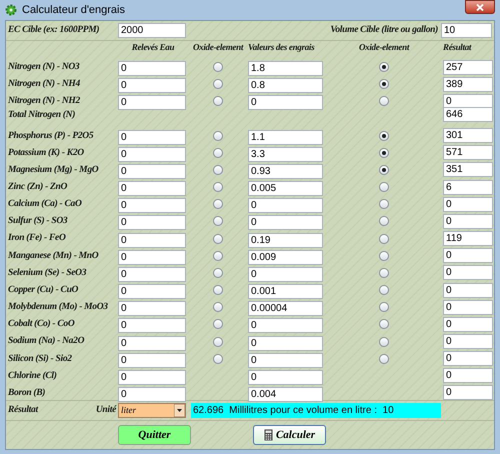 This screenshot has width=500, height=454. What do you see at coordinates (466, 30) in the screenshot?
I see `volume-field: 10` at bounding box center [466, 30].